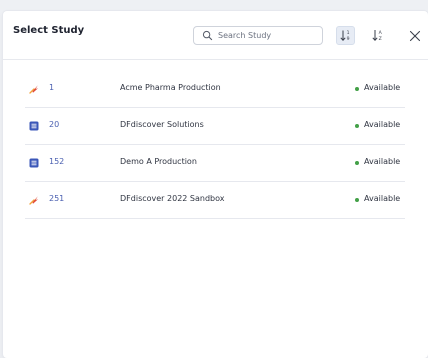  I want to click on study-id: 251, so click(57, 198).